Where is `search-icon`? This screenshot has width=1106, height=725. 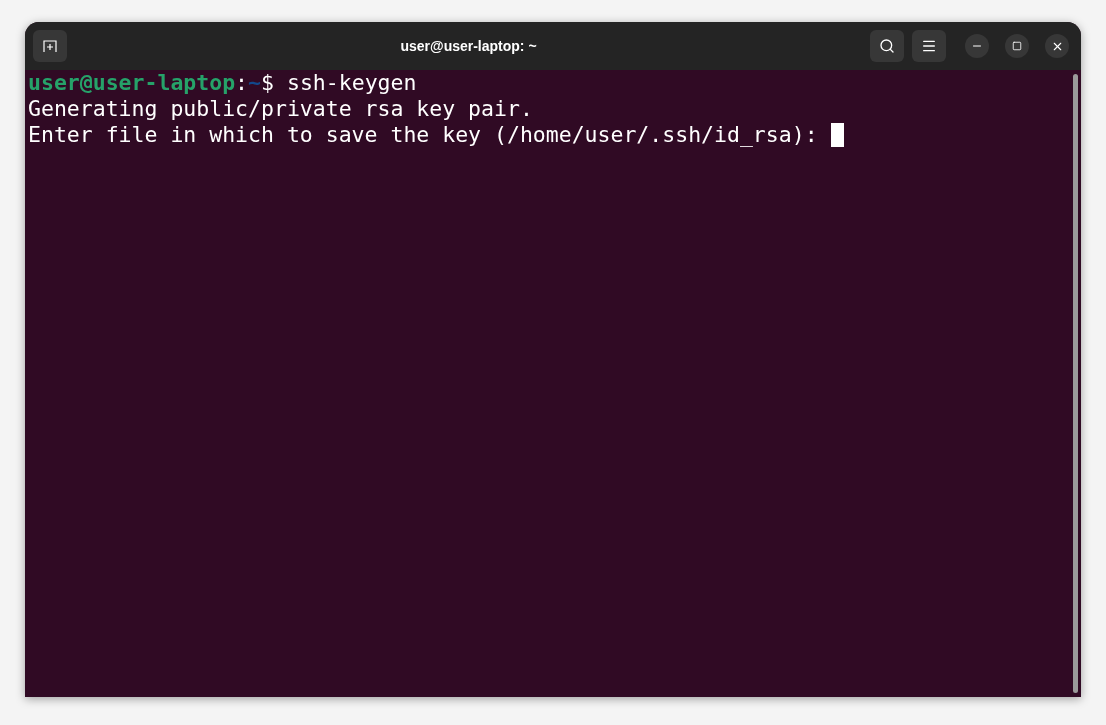 search-icon is located at coordinates (887, 46).